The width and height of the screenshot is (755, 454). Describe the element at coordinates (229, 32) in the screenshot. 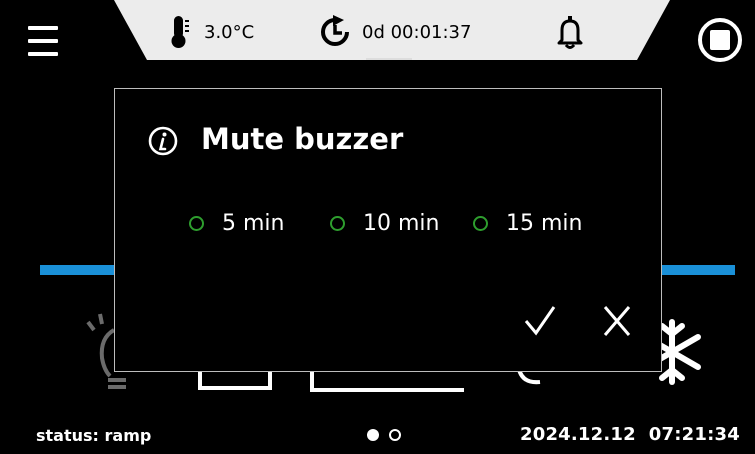

I see `temperature-value: 3.0°C` at that location.